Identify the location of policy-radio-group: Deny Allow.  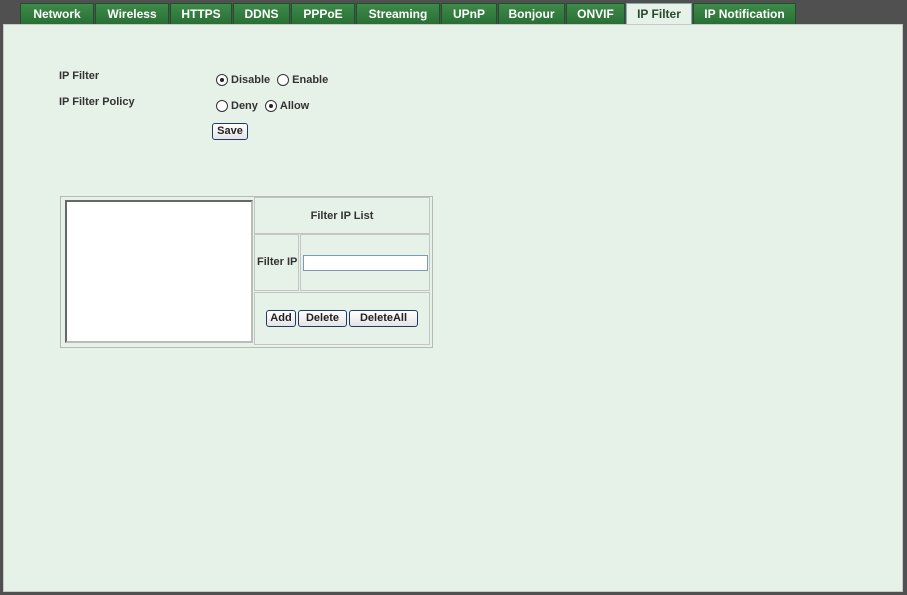
(266, 106).